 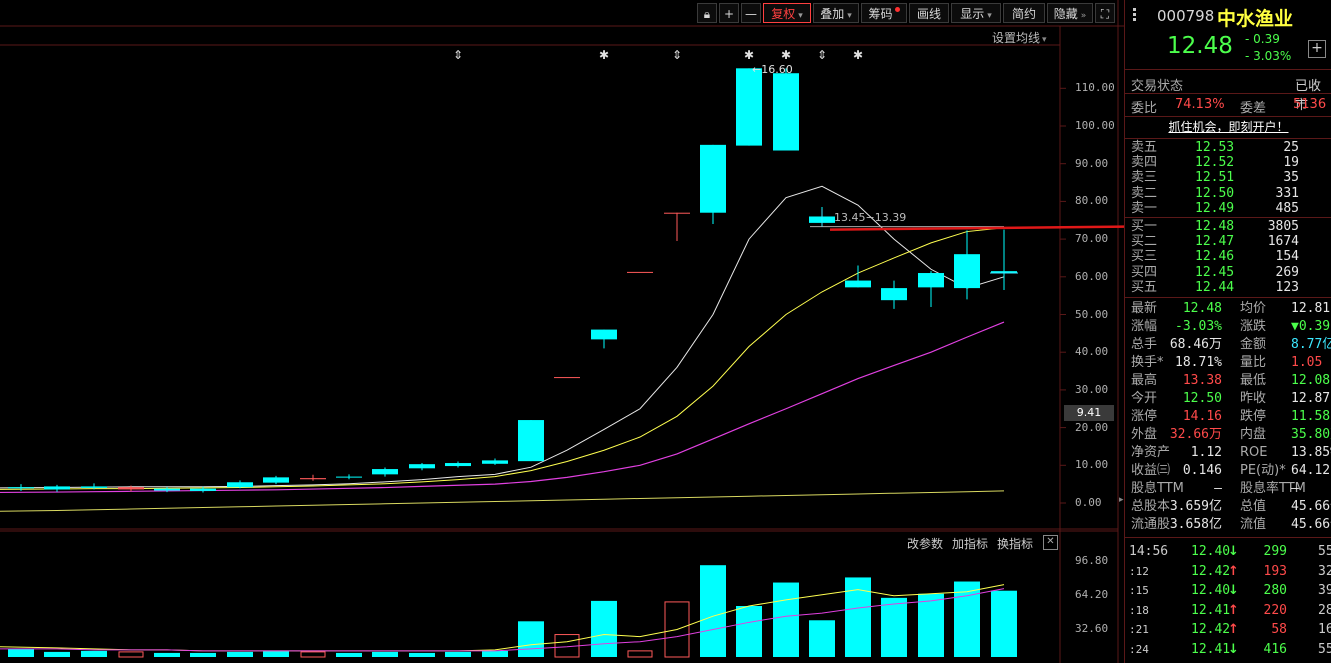 I want to click on bid-row: 买一 12.48 3805, so click(x=1228, y=226).